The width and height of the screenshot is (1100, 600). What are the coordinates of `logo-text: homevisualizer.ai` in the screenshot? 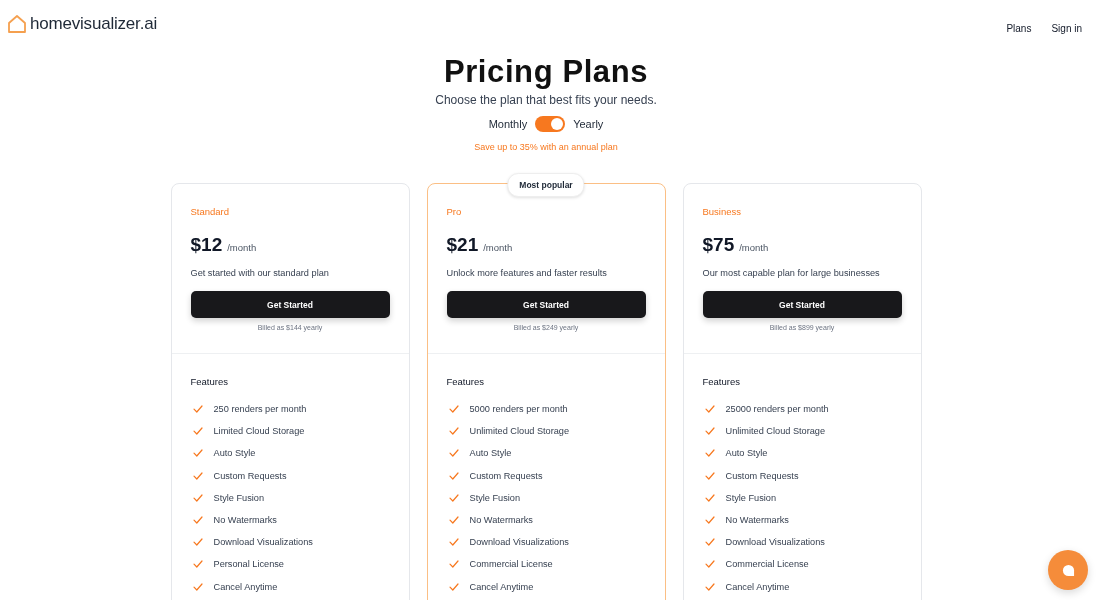 It's located at (93, 24).